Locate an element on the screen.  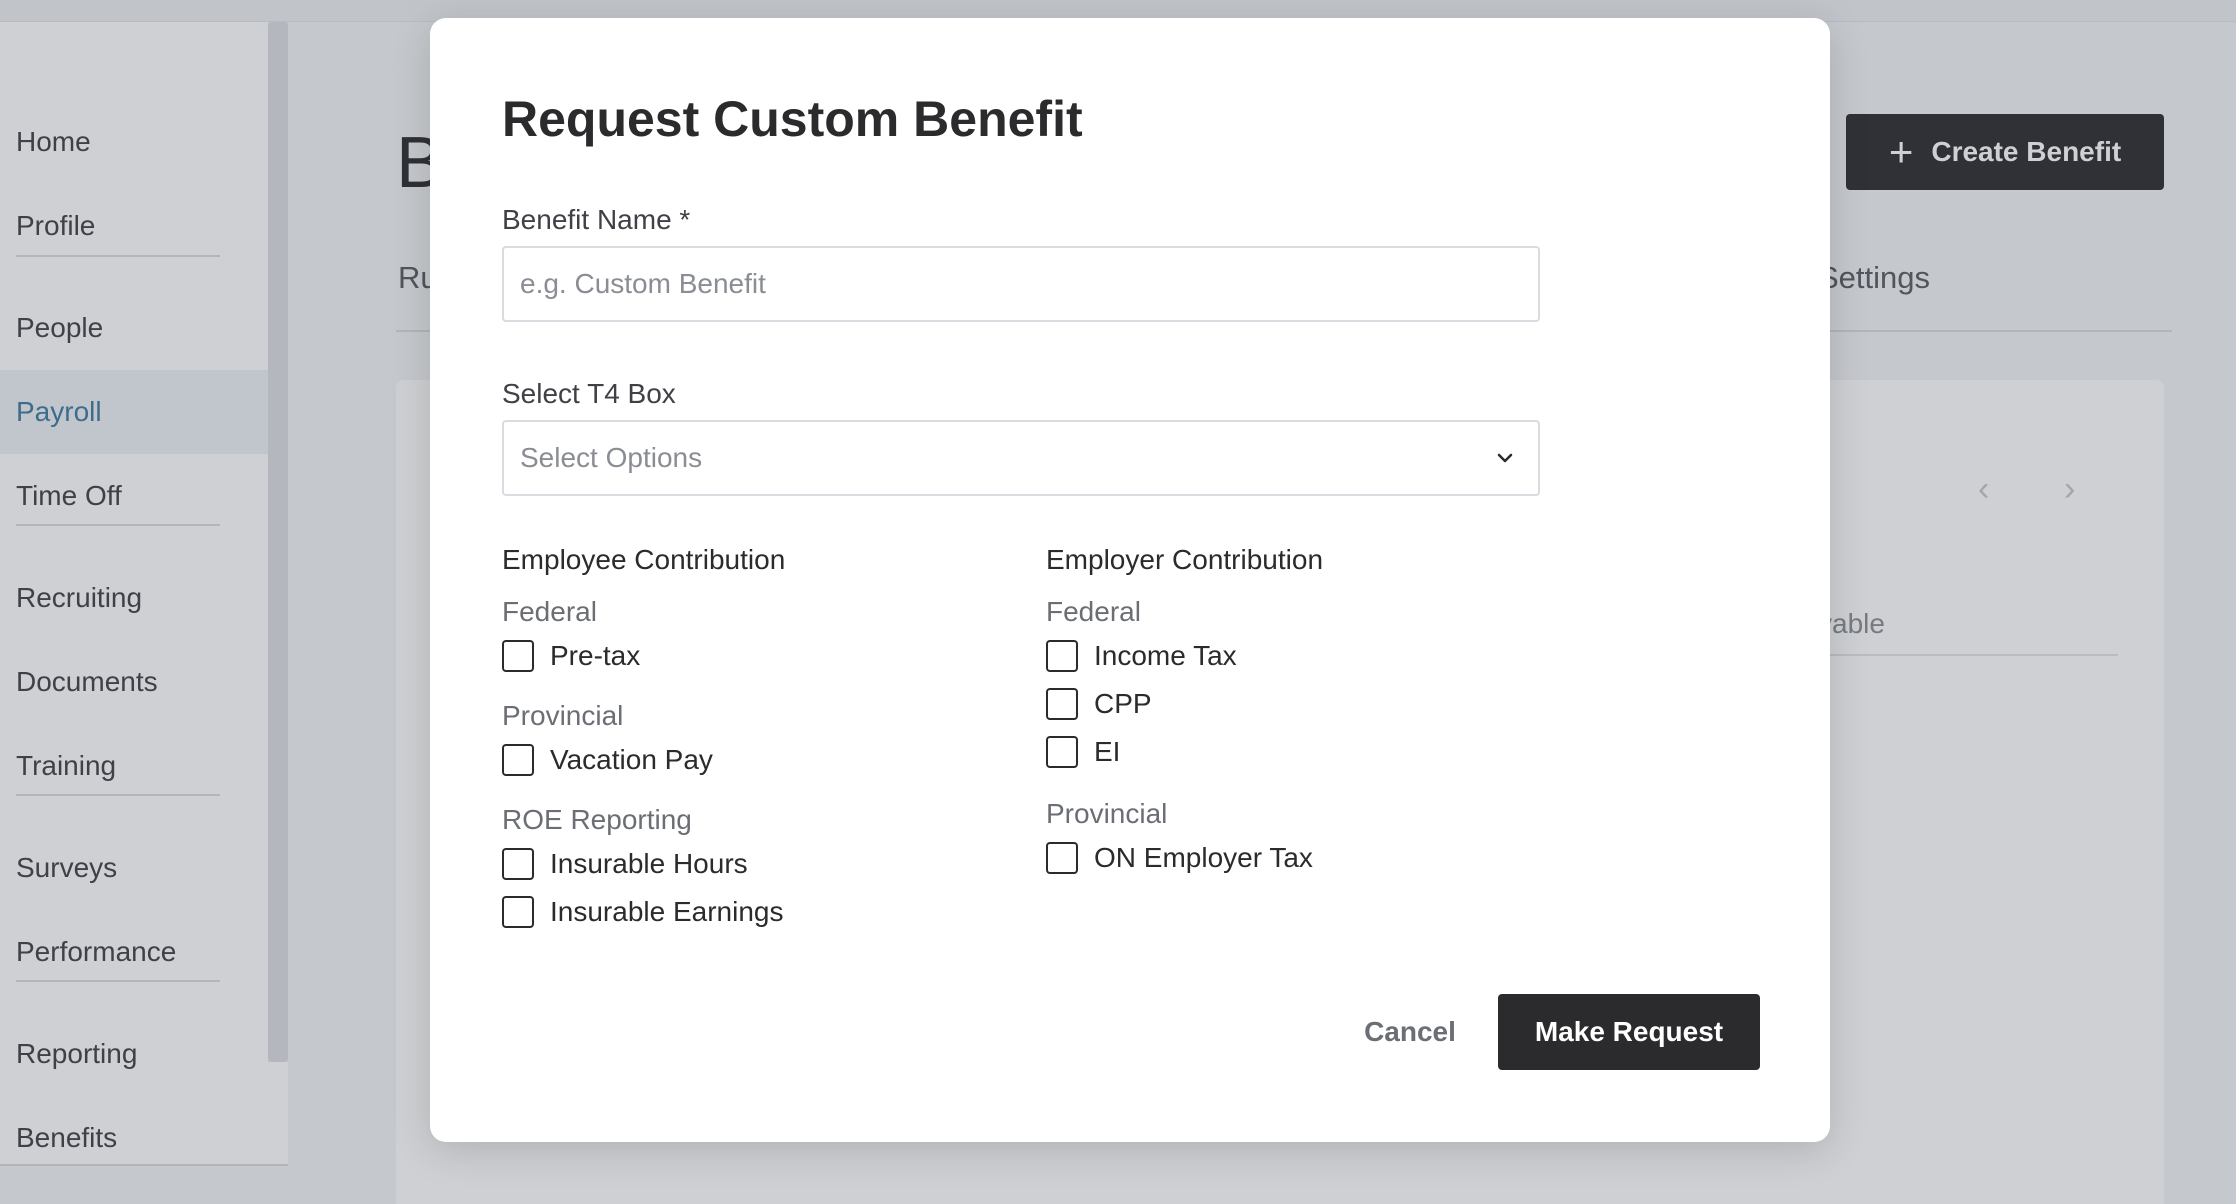
checkbox-on-employer-tax: ON Employer Tax is located at coordinates (1179, 858).